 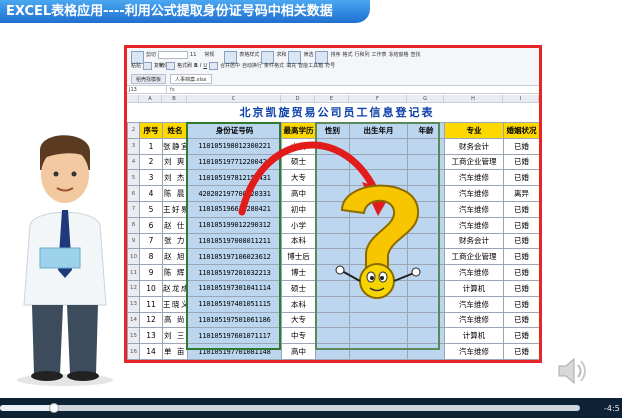 What do you see at coordinates (133, 225) in the screenshot?
I see `row-number: 8` at bounding box center [133, 225].